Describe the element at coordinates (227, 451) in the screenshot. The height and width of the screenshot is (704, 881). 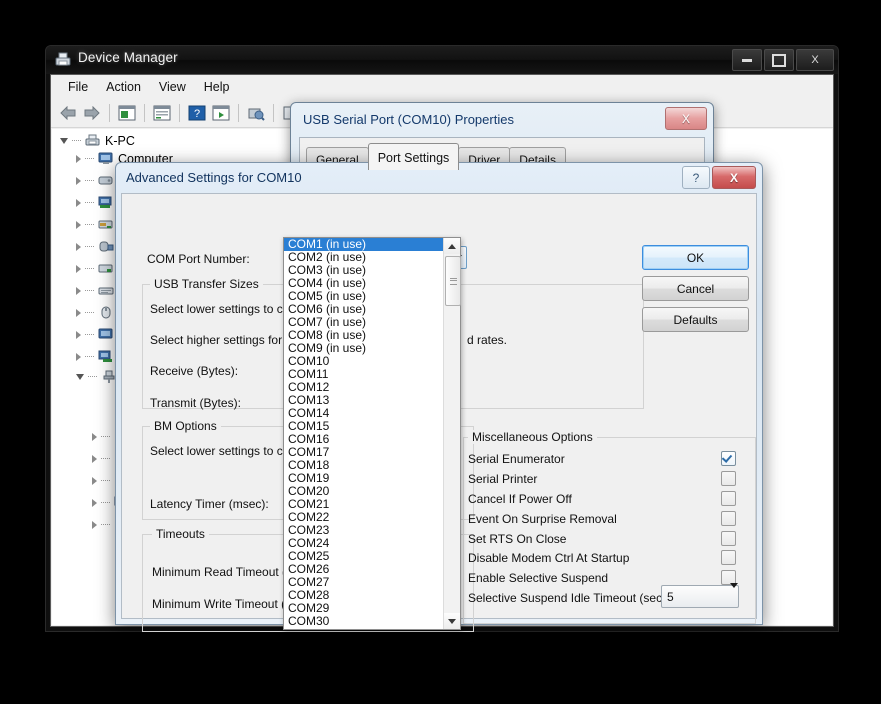
I see `bm-options-line1: Select lower settings to corre` at that location.